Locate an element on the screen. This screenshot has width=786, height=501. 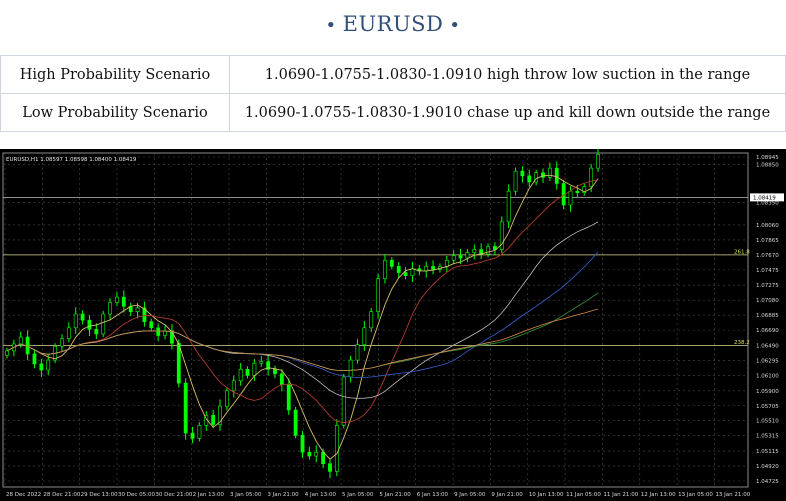
time-tick-label: 13 Jan 05:00 is located at coordinates (695, 495).